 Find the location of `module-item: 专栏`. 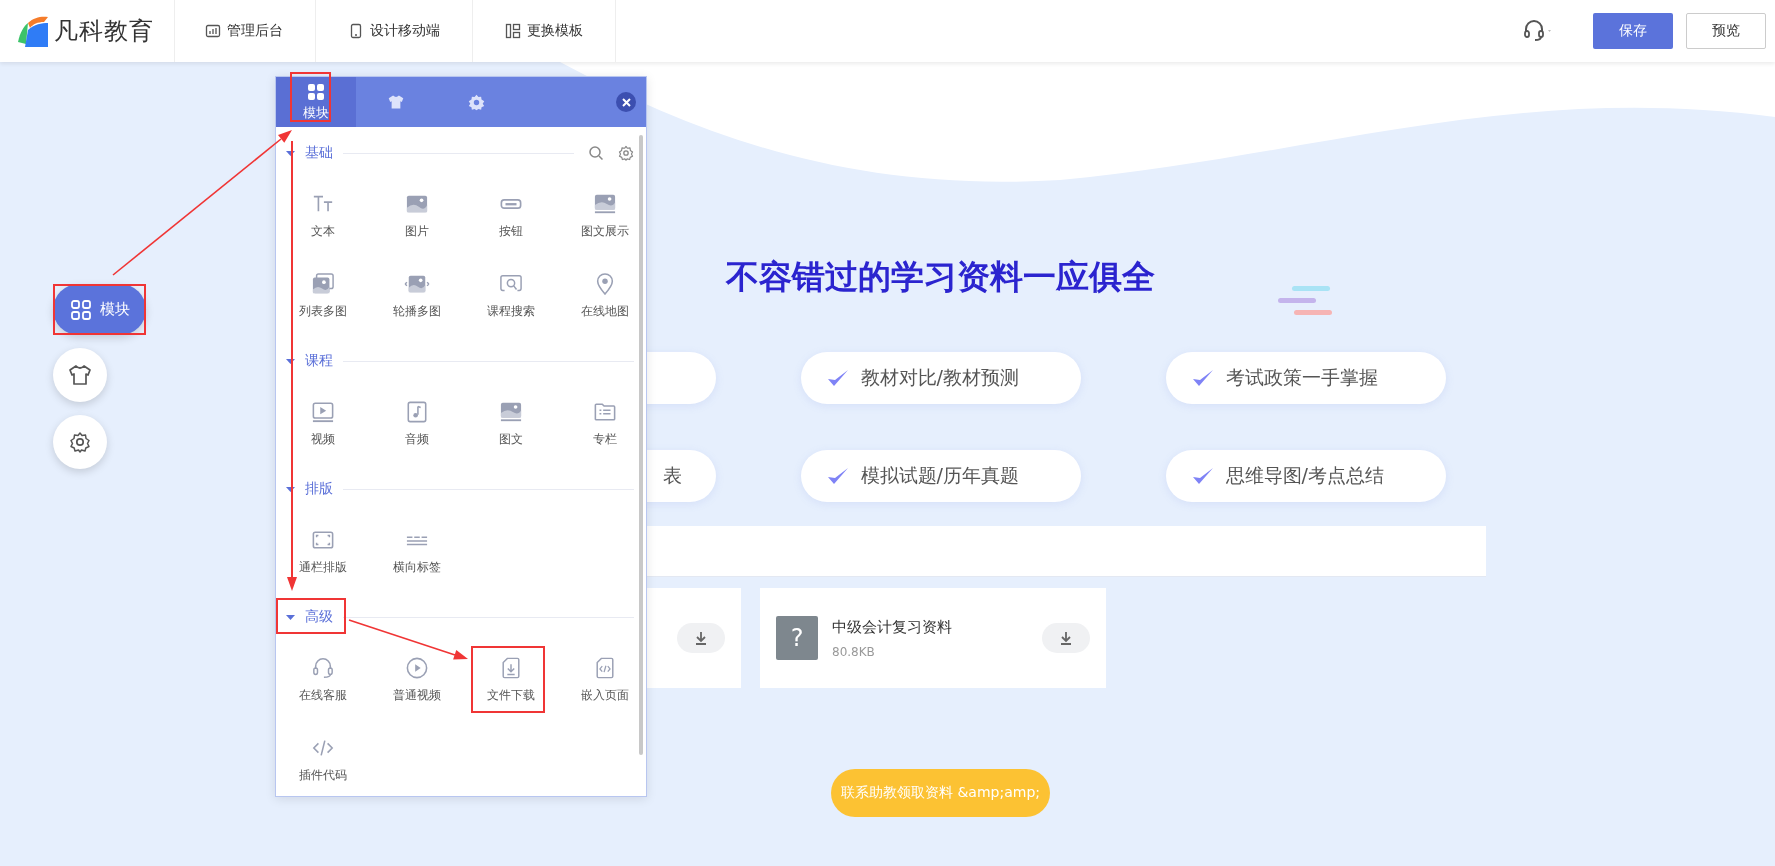

module-item: 专栏 is located at coordinates (602, 421).